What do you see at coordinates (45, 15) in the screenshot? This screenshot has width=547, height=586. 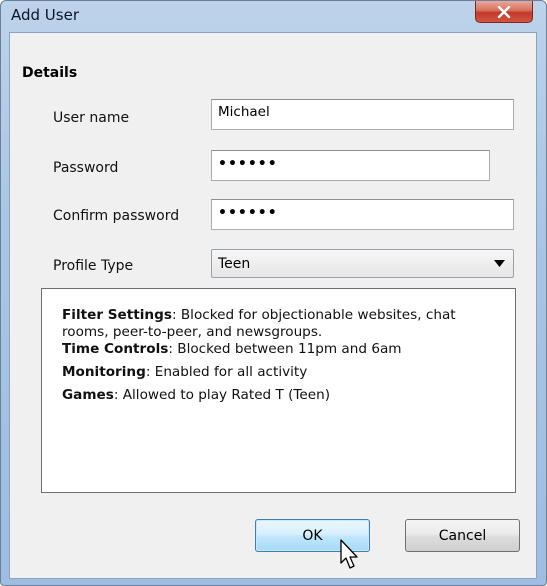 I see `window-title: Add User` at bounding box center [45, 15].